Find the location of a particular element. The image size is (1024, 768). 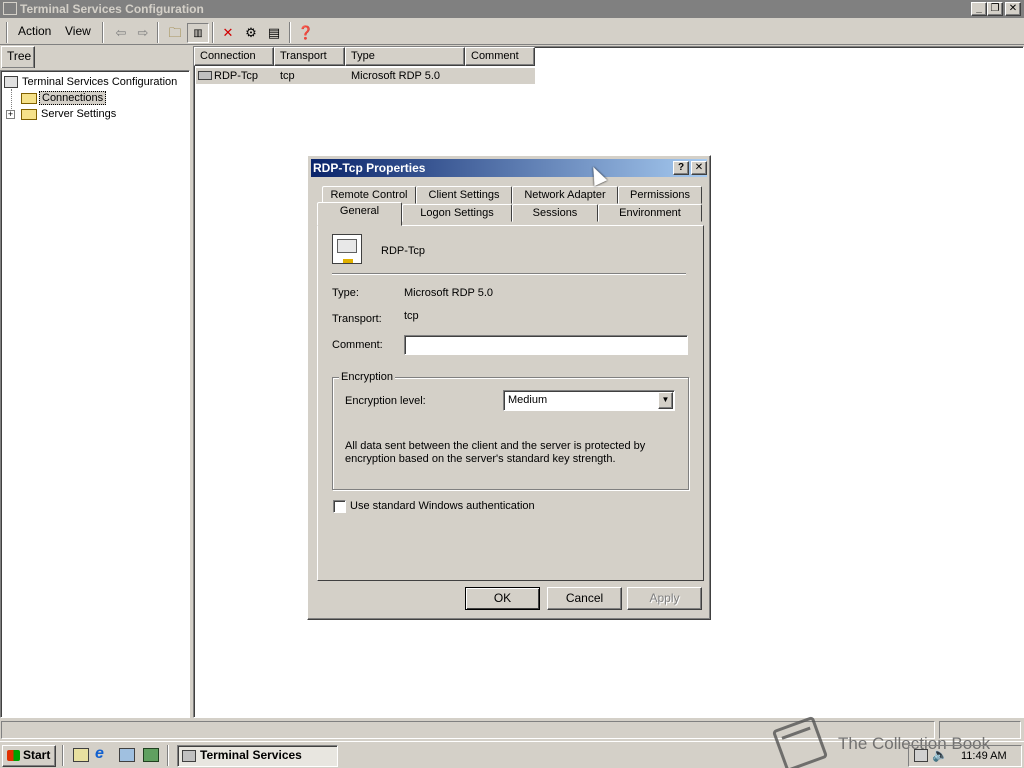

encryption-level-label: Encryption level: is located at coordinates (385, 401).